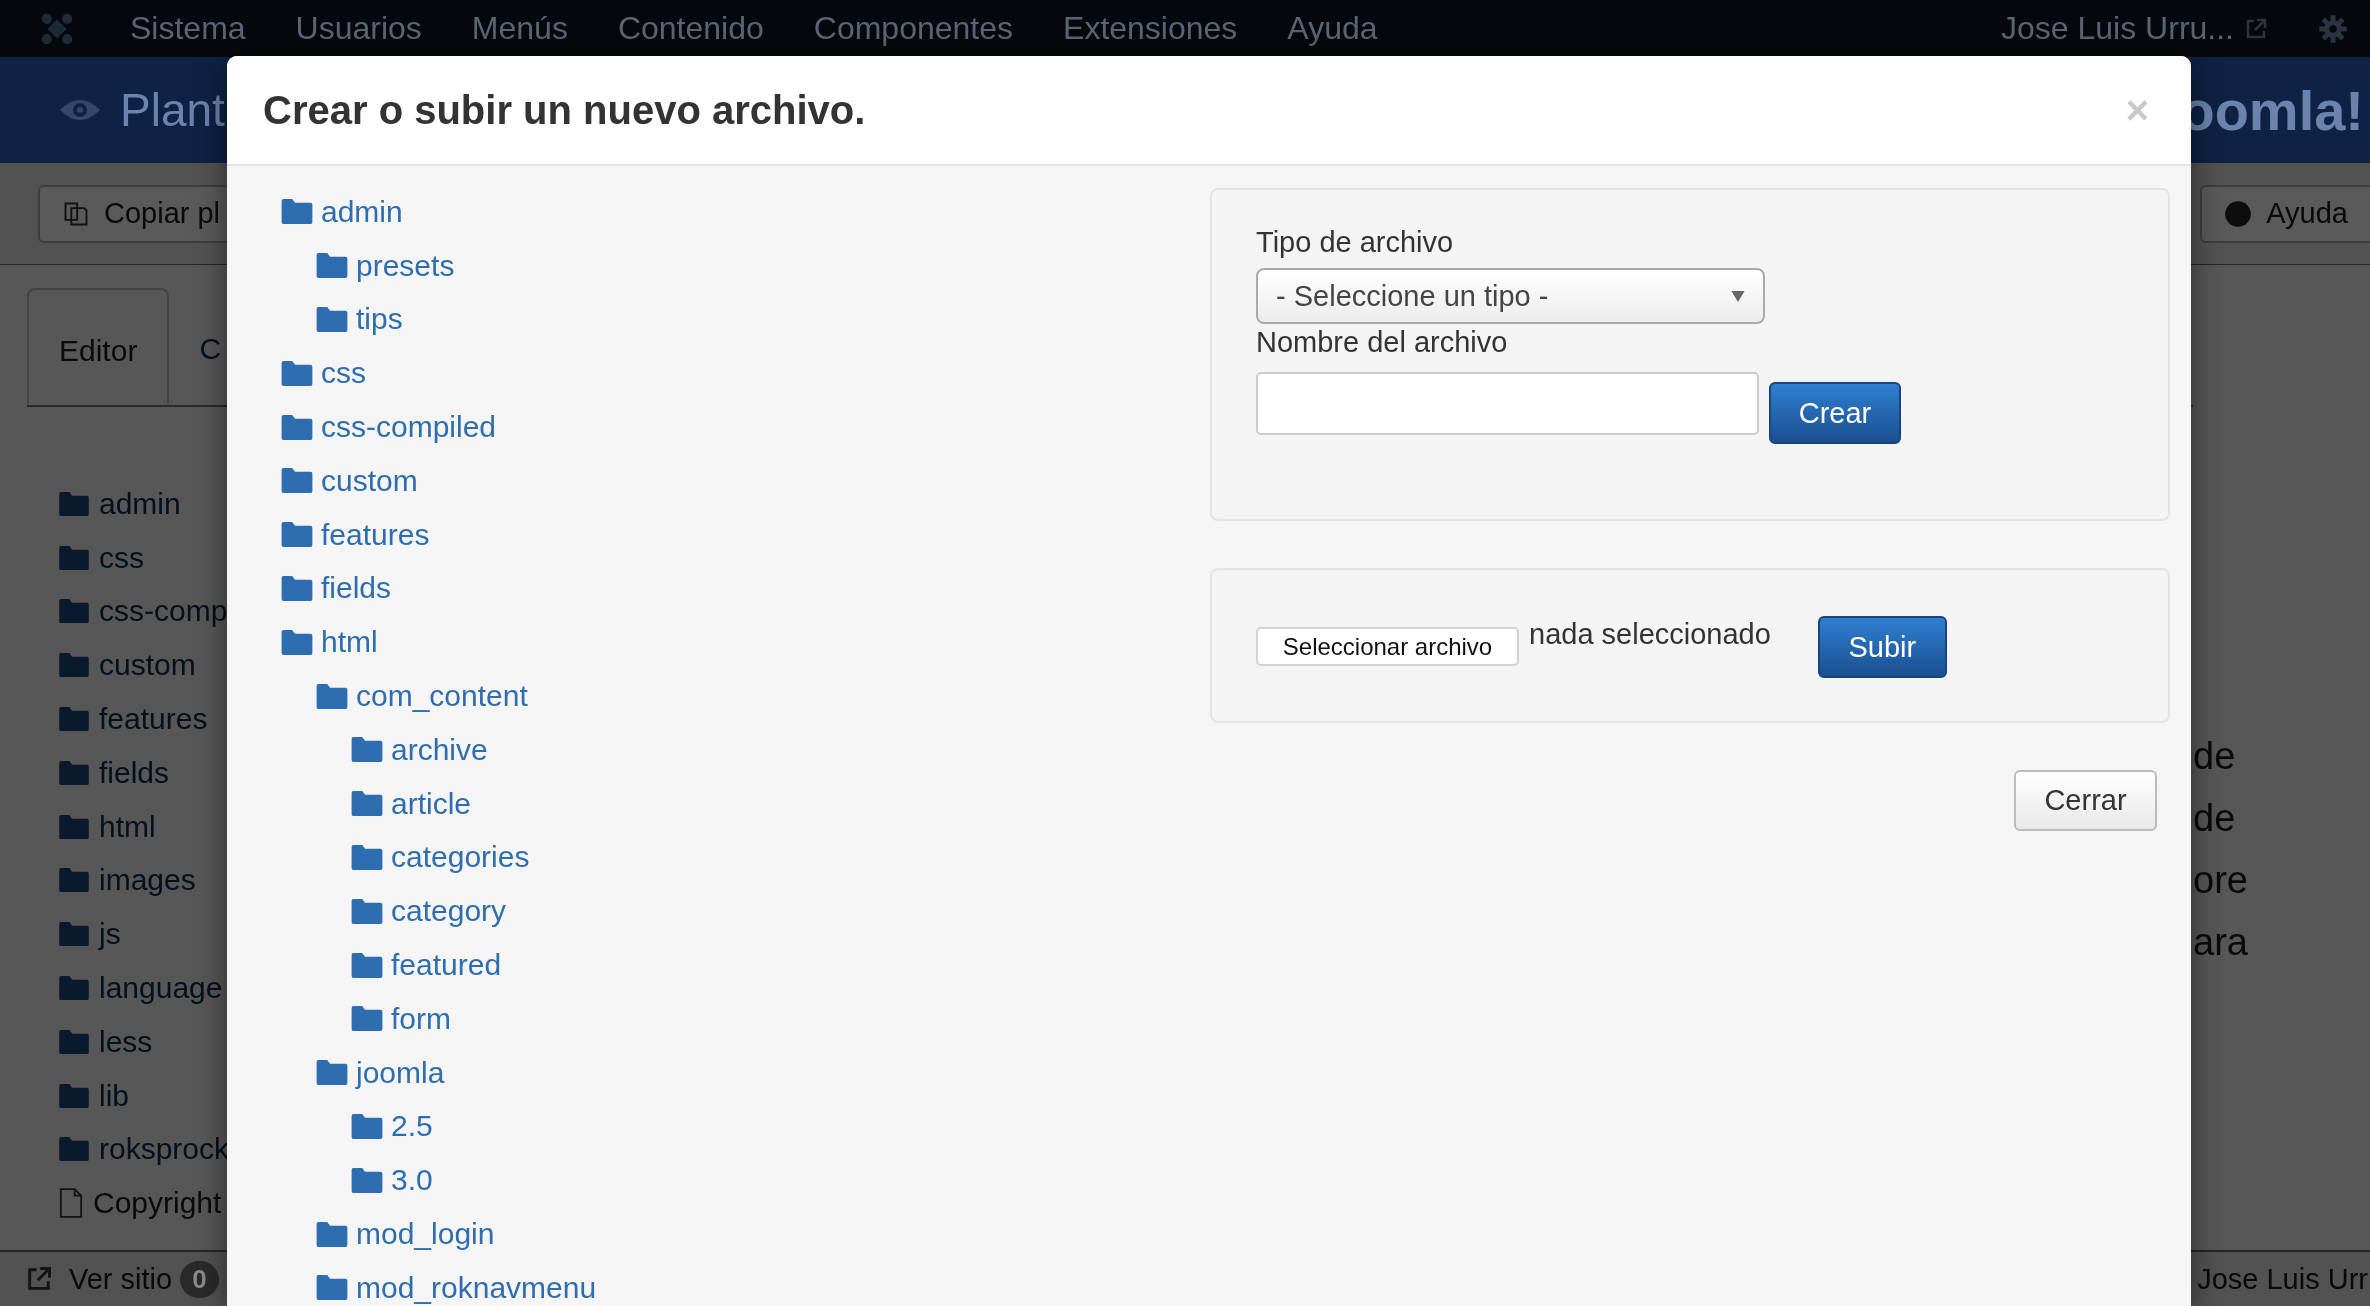 This screenshot has height=1306, width=2370. I want to click on folder-link: joomla, so click(400, 1072).